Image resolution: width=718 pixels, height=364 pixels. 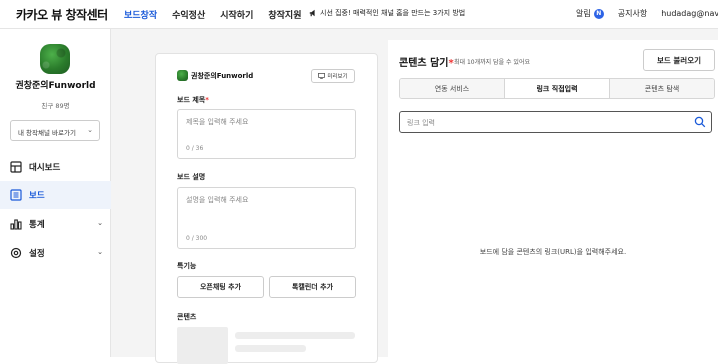 What do you see at coordinates (337, 77) in the screenshot?
I see `preview-label: 미리보기` at bounding box center [337, 77].